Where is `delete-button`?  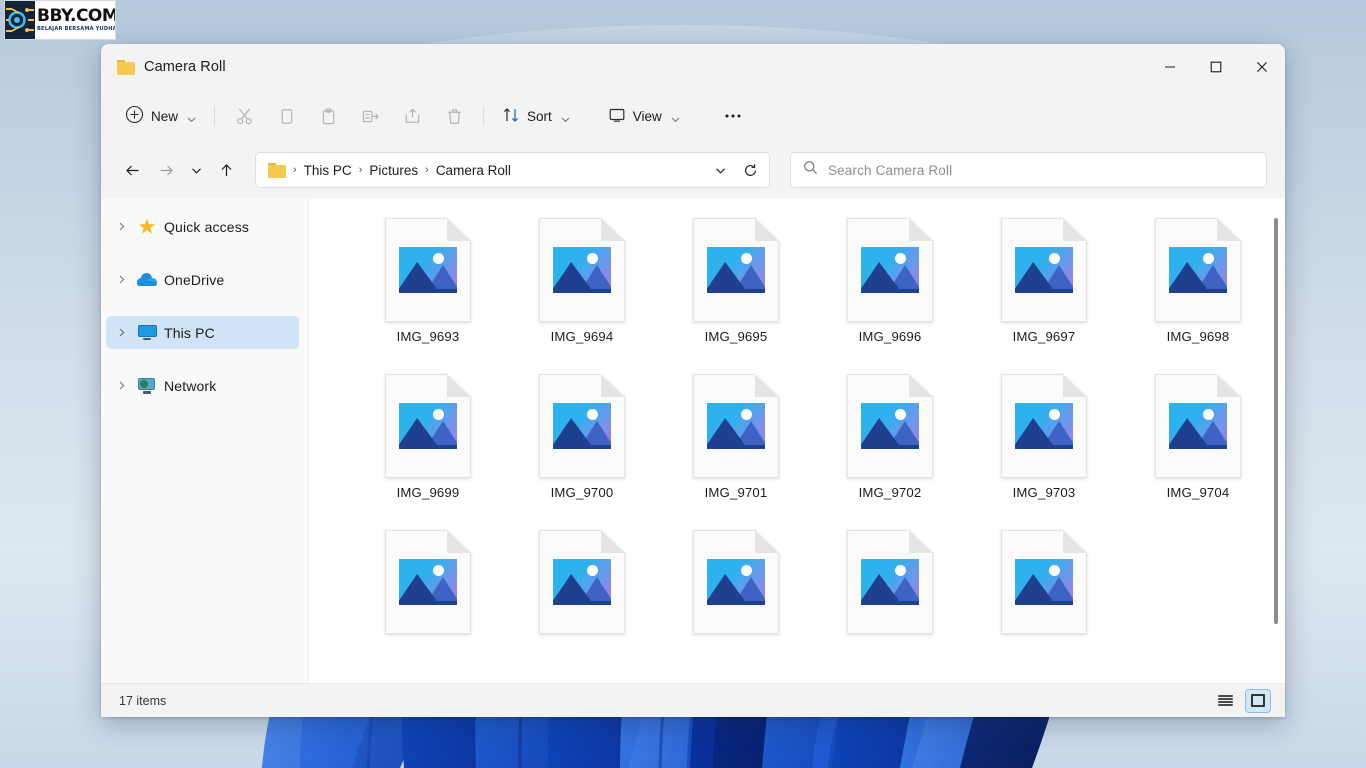
delete-button is located at coordinates (454, 116).